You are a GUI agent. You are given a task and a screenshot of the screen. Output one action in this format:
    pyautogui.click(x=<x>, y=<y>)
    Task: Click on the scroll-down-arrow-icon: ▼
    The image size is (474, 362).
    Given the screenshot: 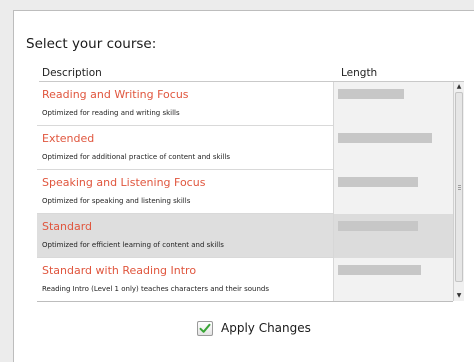 What is the action you would take?
    pyautogui.click(x=459, y=296)
    